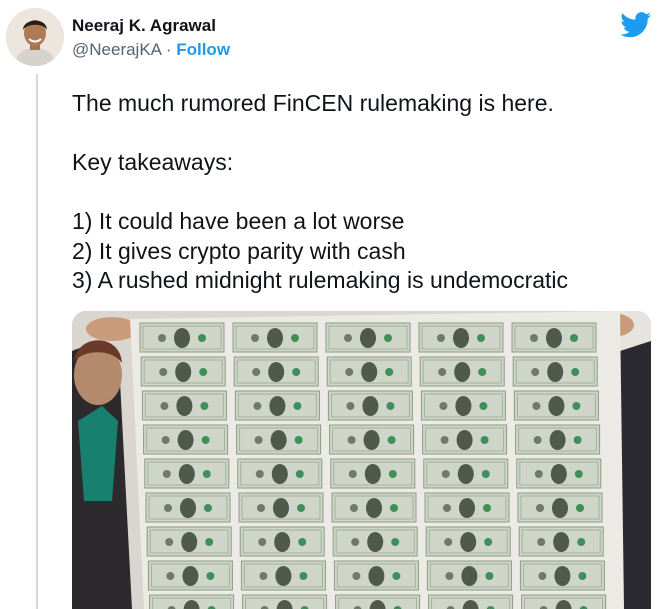 Image resolution: width=666 pixels, height=609 pixels. I want to click on follow-button: Follow, so click(203, 49).